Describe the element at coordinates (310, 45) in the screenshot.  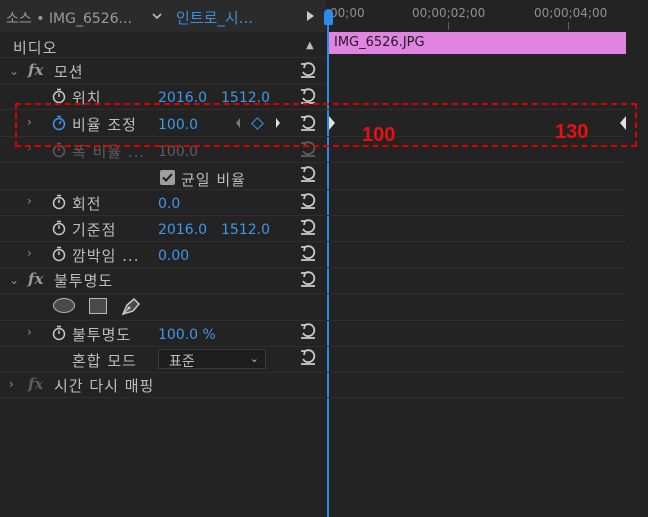
I see `collapse-up-icon: ▲` at that location.